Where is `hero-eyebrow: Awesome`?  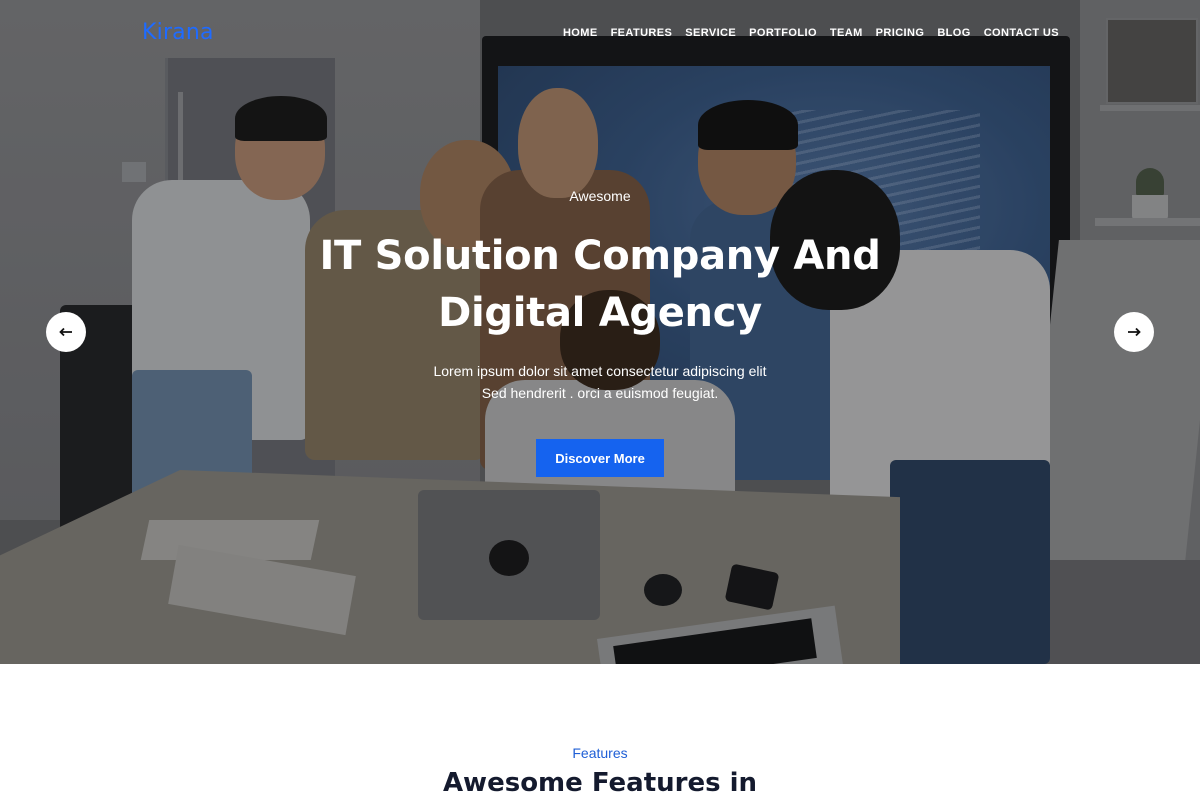
hero-eyebrow: Awesome is located at coordinates (600, 196).